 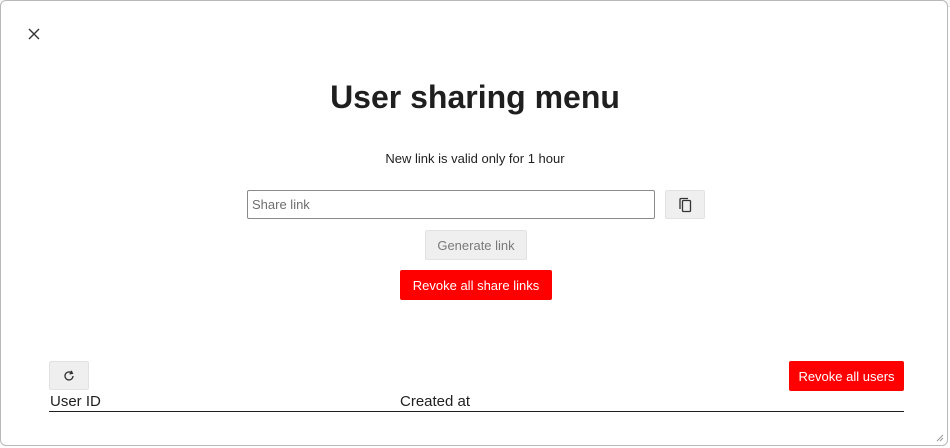 I want to click on close-button, so click(x=34, y=34).